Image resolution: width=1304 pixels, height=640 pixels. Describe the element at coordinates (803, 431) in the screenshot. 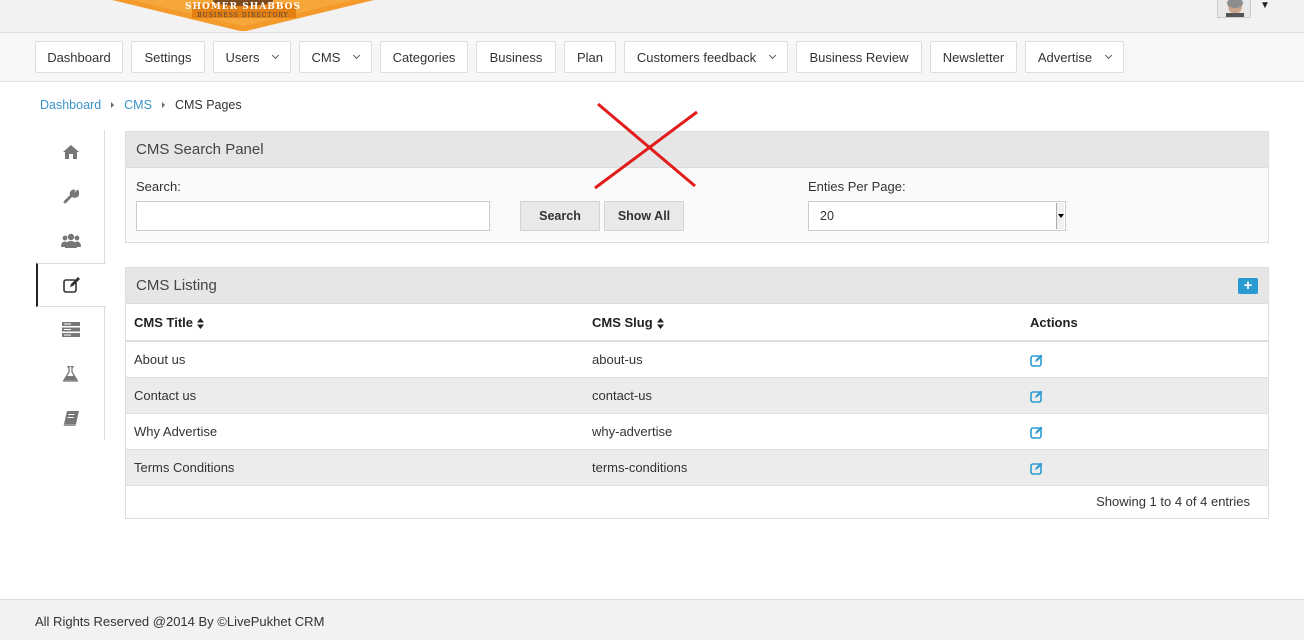

I see `cell-slug: why-advertise` at that location.